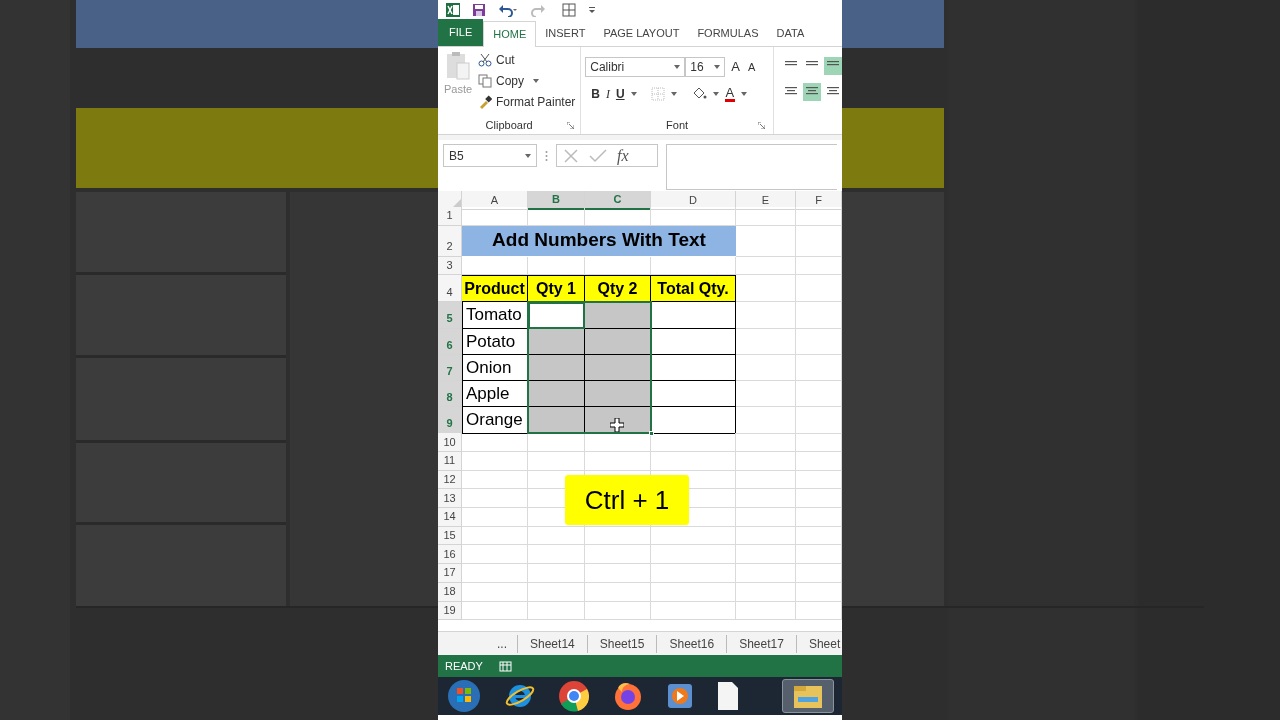 This screenshot has height=720, width=1280. What do you see at coordinates (505, 666) in the screenshot?
I see `sheet-stats-icon` at bounding box center [505, 666].